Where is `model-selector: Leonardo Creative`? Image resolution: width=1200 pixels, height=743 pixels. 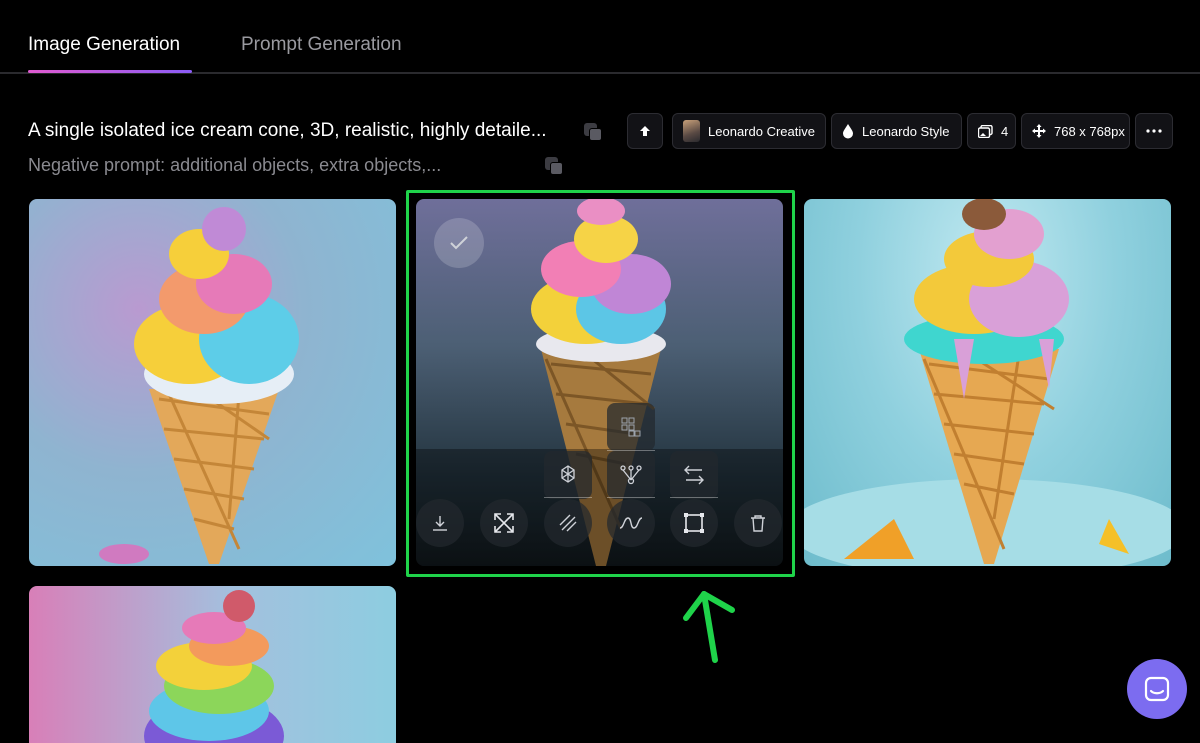 model-selector: Leonardo Creative is located at coordinates (749, 131).